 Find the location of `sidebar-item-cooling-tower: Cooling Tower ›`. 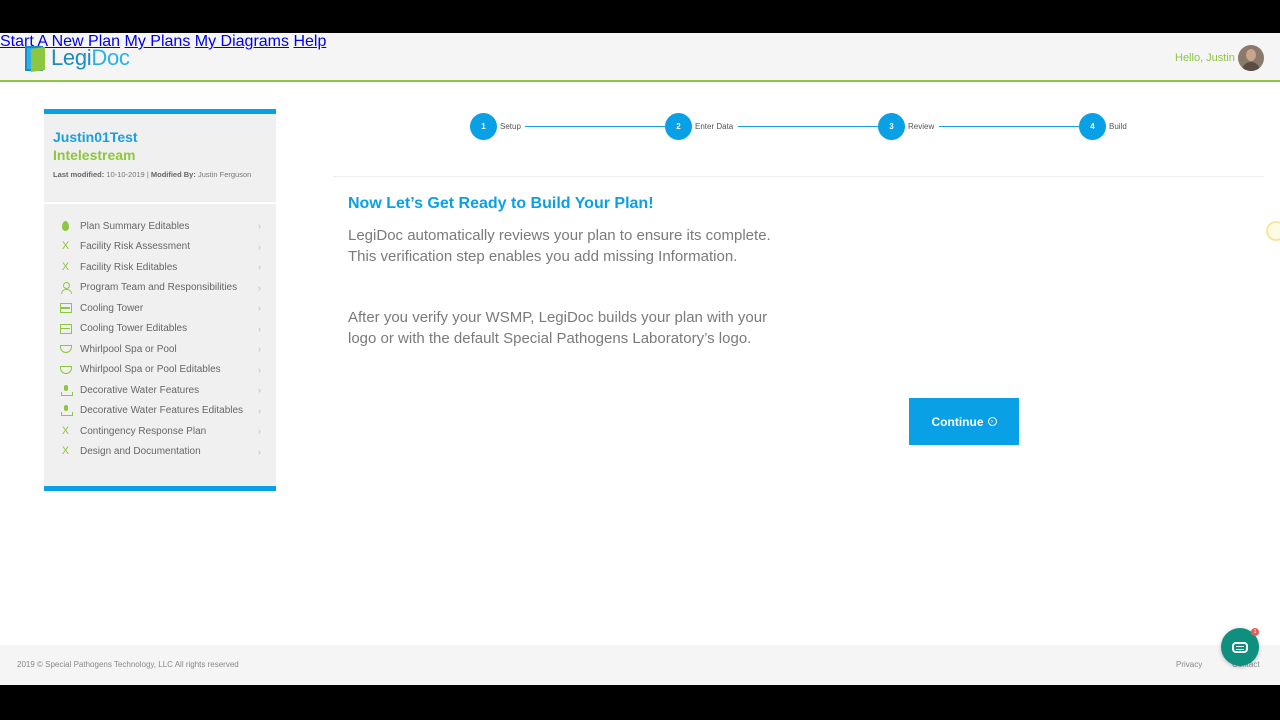

sidebar-item-cooling-tower: Cooling Tower › is located at coordinates (160, 308).